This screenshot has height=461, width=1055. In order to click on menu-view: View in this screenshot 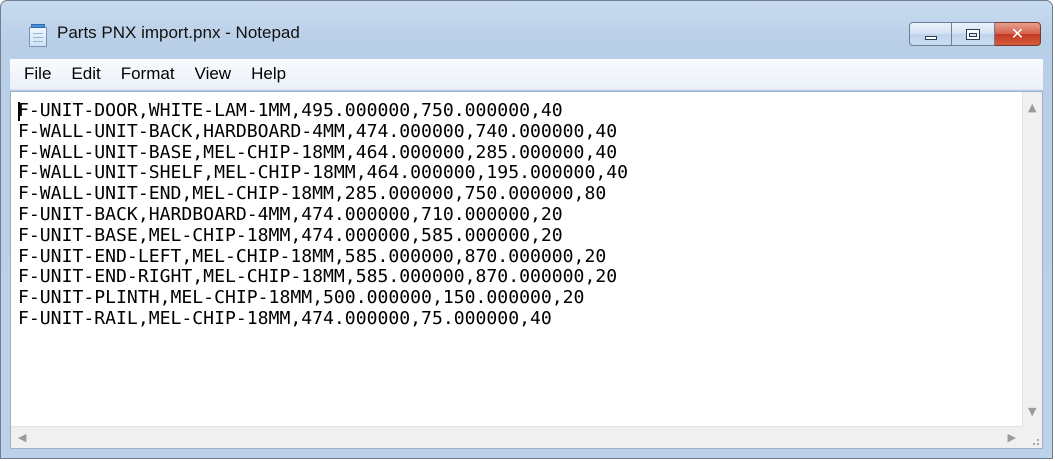, I will do `click(213, 74)`.